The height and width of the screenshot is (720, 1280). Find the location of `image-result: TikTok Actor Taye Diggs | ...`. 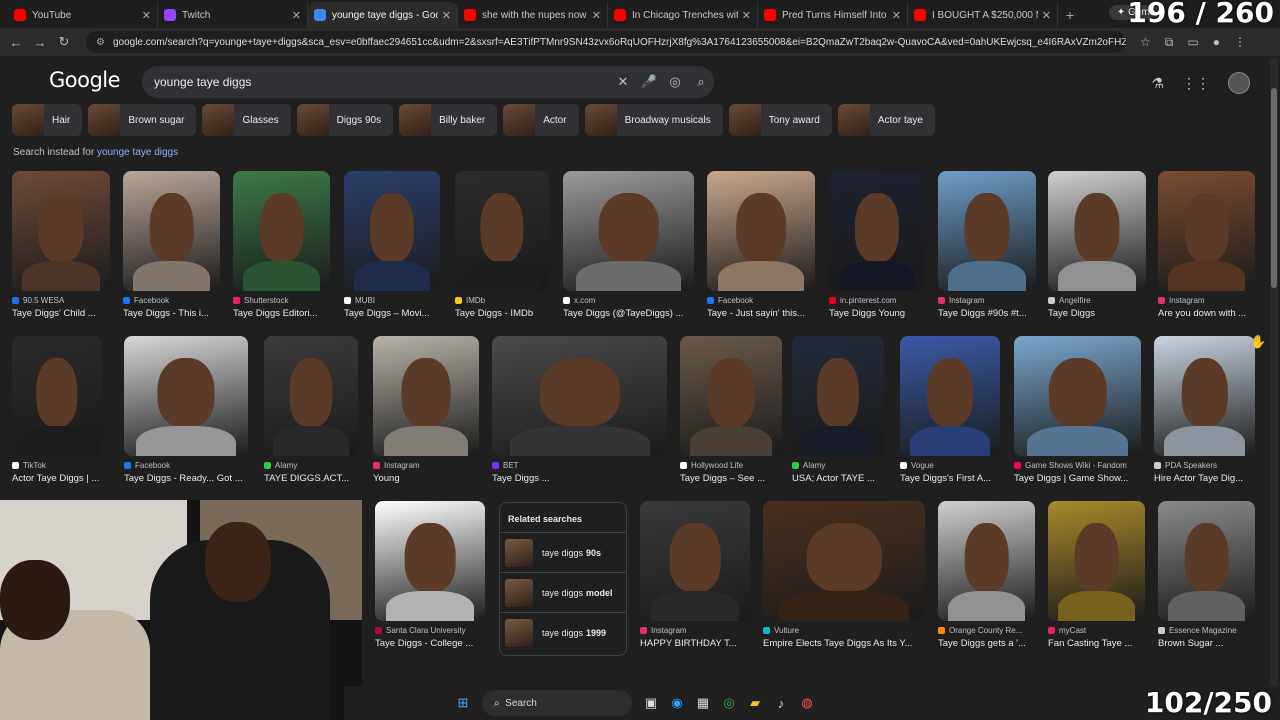

image-result: TikTok Actor Taye Diggs | ... is located at coordinates (57, 410).